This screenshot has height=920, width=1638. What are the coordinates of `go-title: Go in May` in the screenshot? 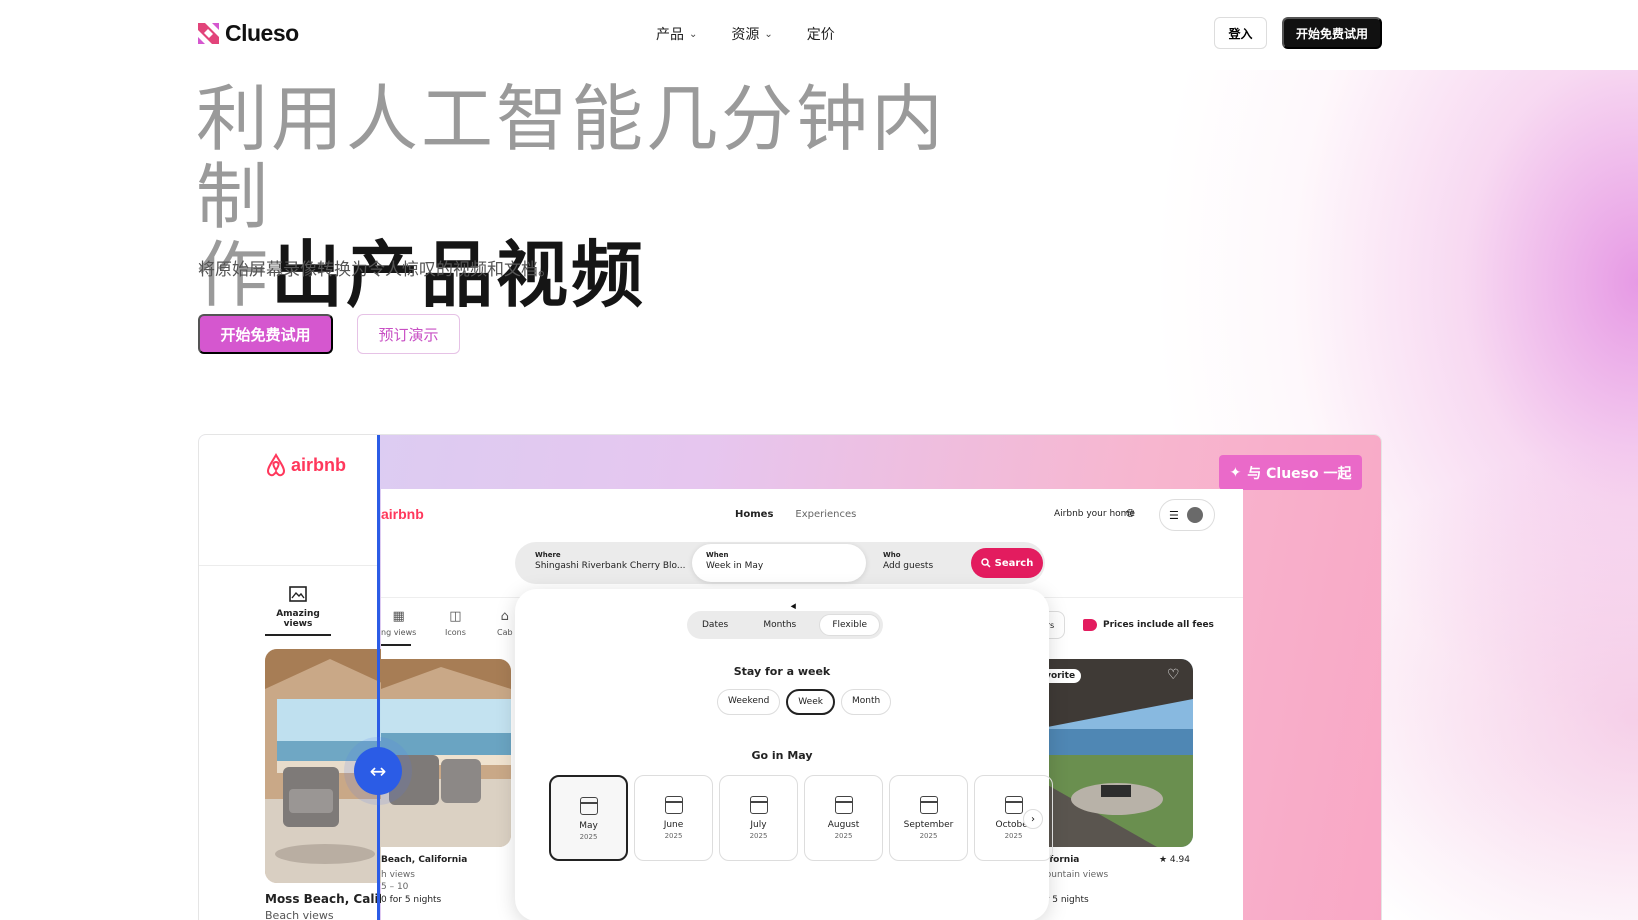 It's located at (782, 755).